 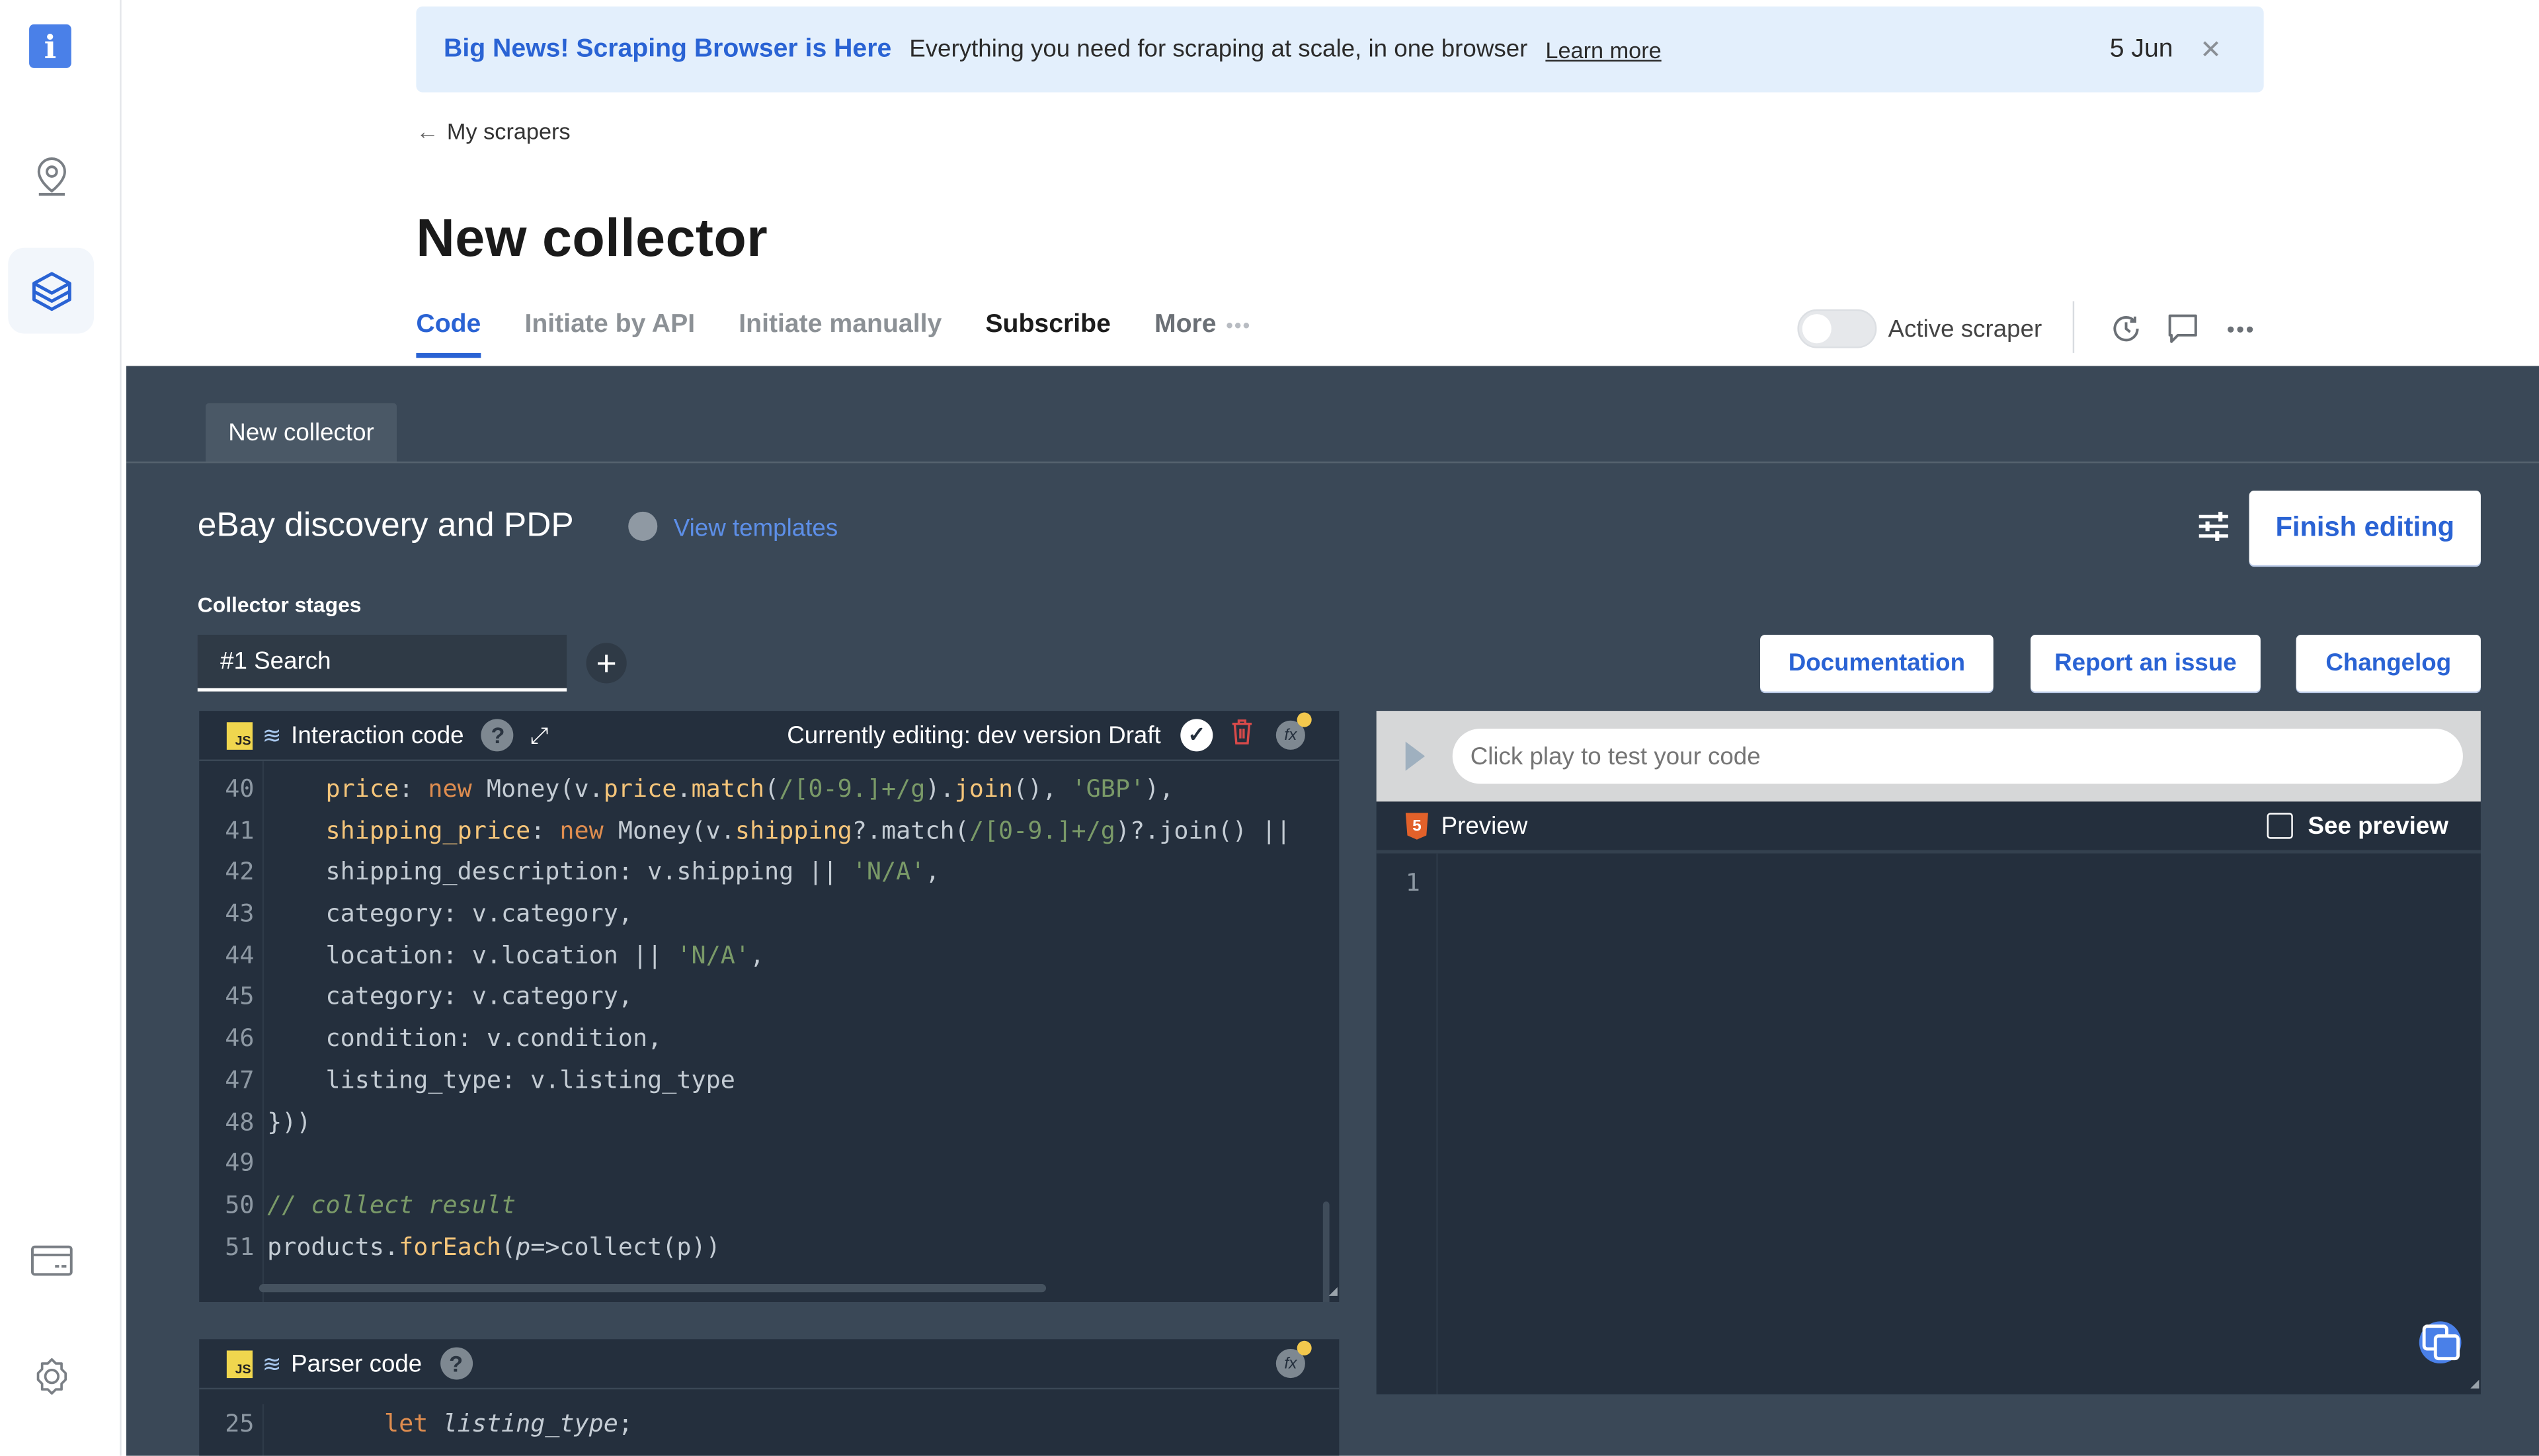 I want to click on settings-sliders-button, so click(x=2213, y=530).